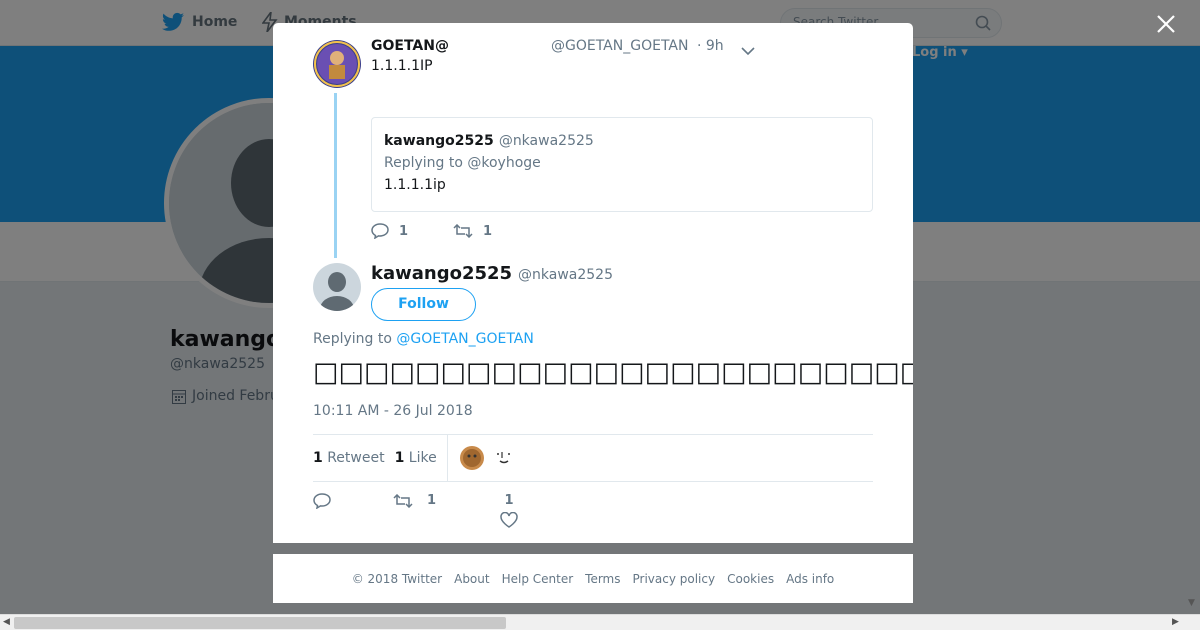  I want to click on retweets-stat-label: Retweet, so click(356, 458).